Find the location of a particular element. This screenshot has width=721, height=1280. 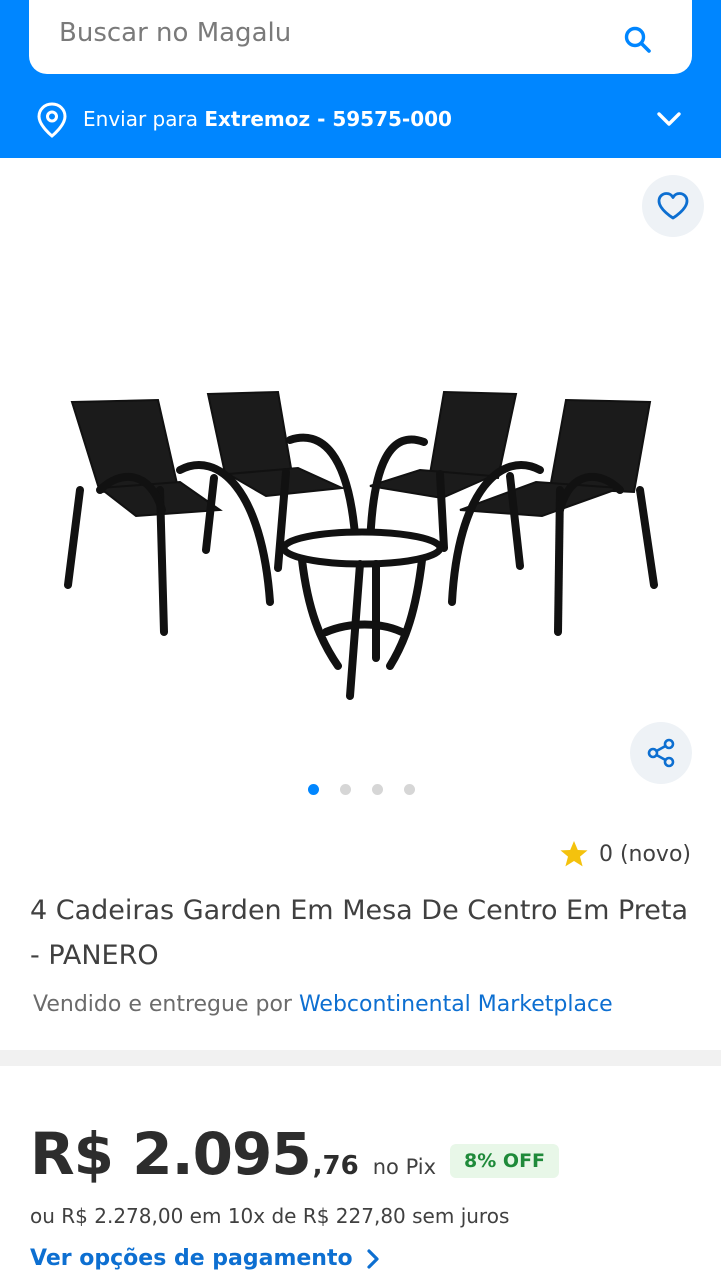

search-input: Buscar no Magalu is located at coordinates (360, 37).